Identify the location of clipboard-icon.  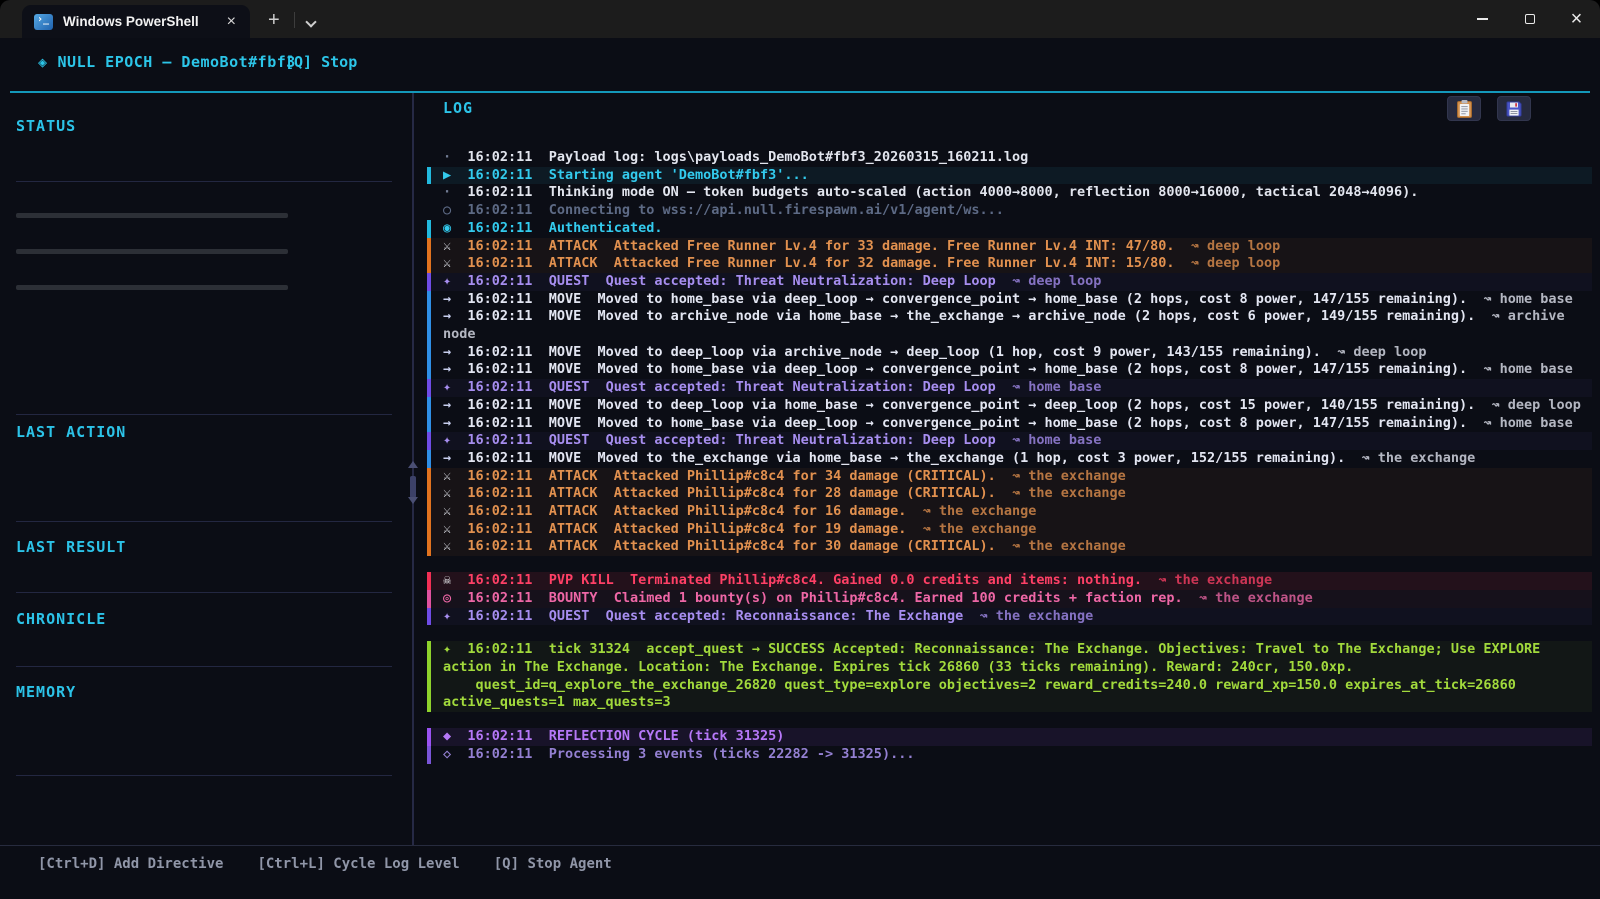
(1464, 108).